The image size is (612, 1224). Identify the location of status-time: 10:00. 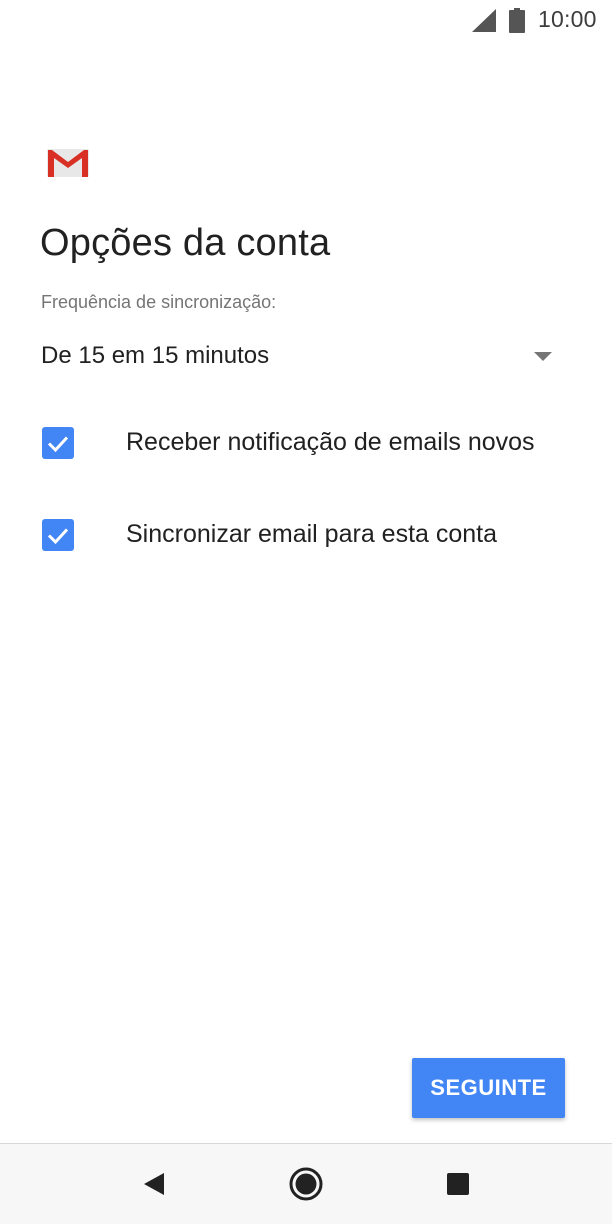
(567, 19).